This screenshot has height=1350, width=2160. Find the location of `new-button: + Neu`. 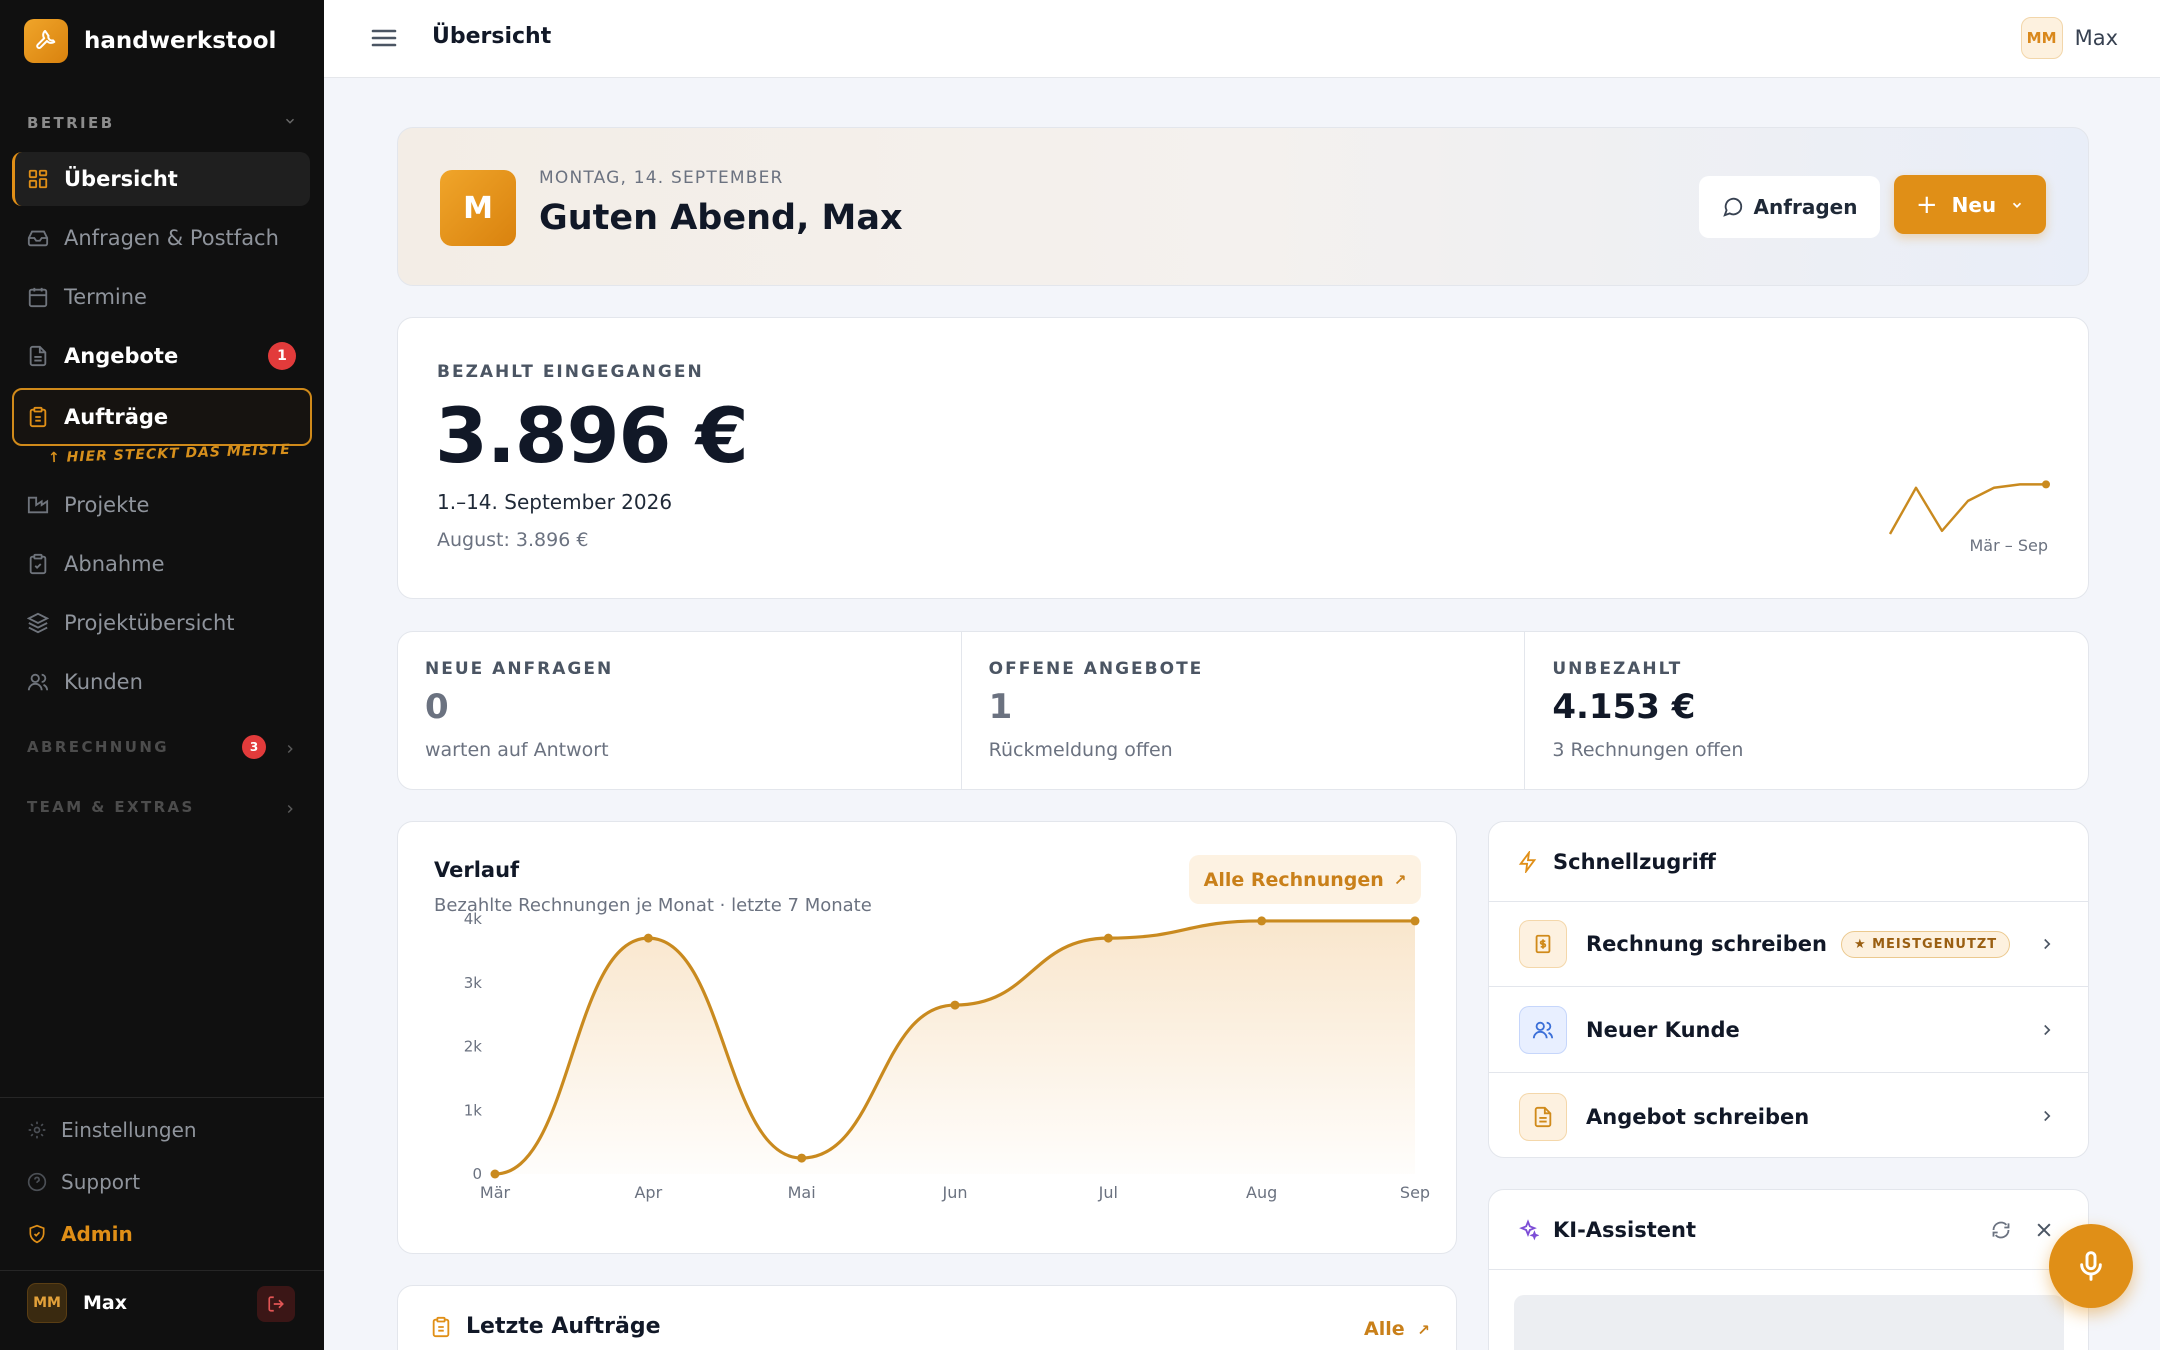

new-button: + Neu is located at coordinates (1970, 204).